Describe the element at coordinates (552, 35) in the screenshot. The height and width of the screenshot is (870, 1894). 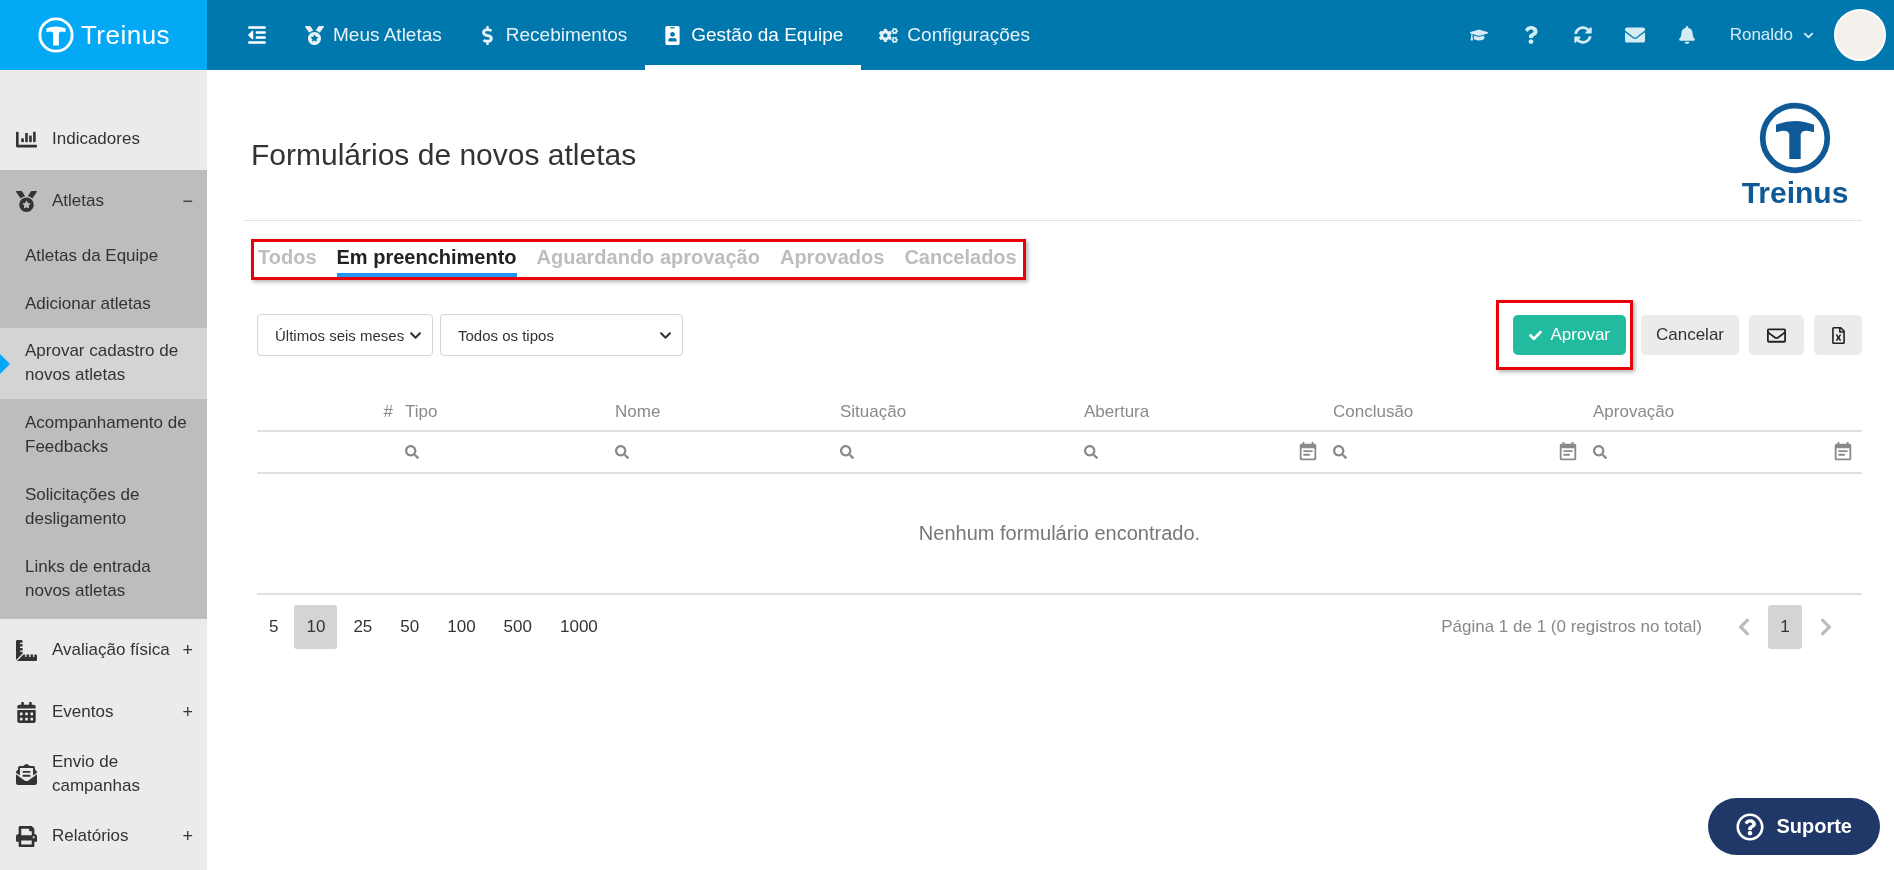
I see `nav-item: Recebimentos` at that location.